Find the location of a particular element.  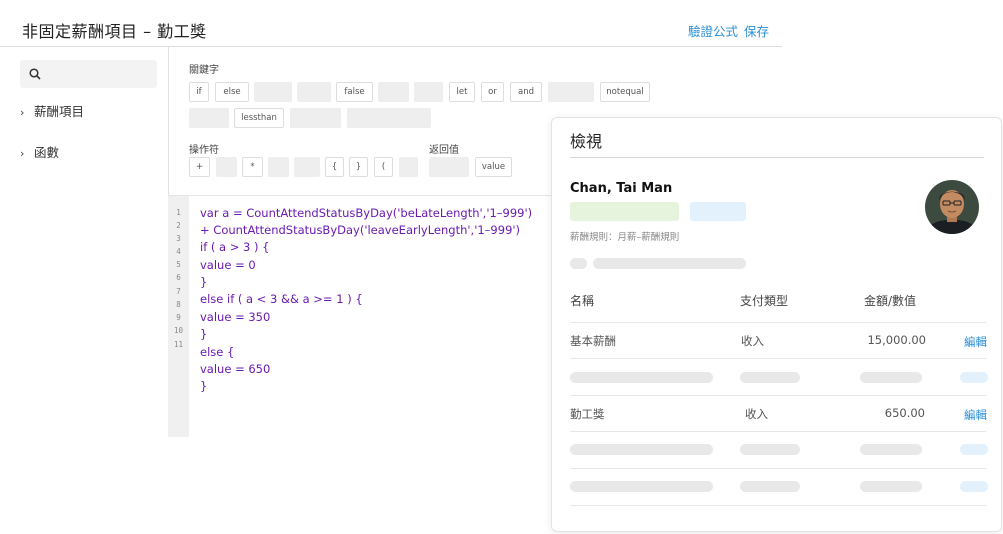

operators-label: 操作符 is located at coordinates (204, 150).